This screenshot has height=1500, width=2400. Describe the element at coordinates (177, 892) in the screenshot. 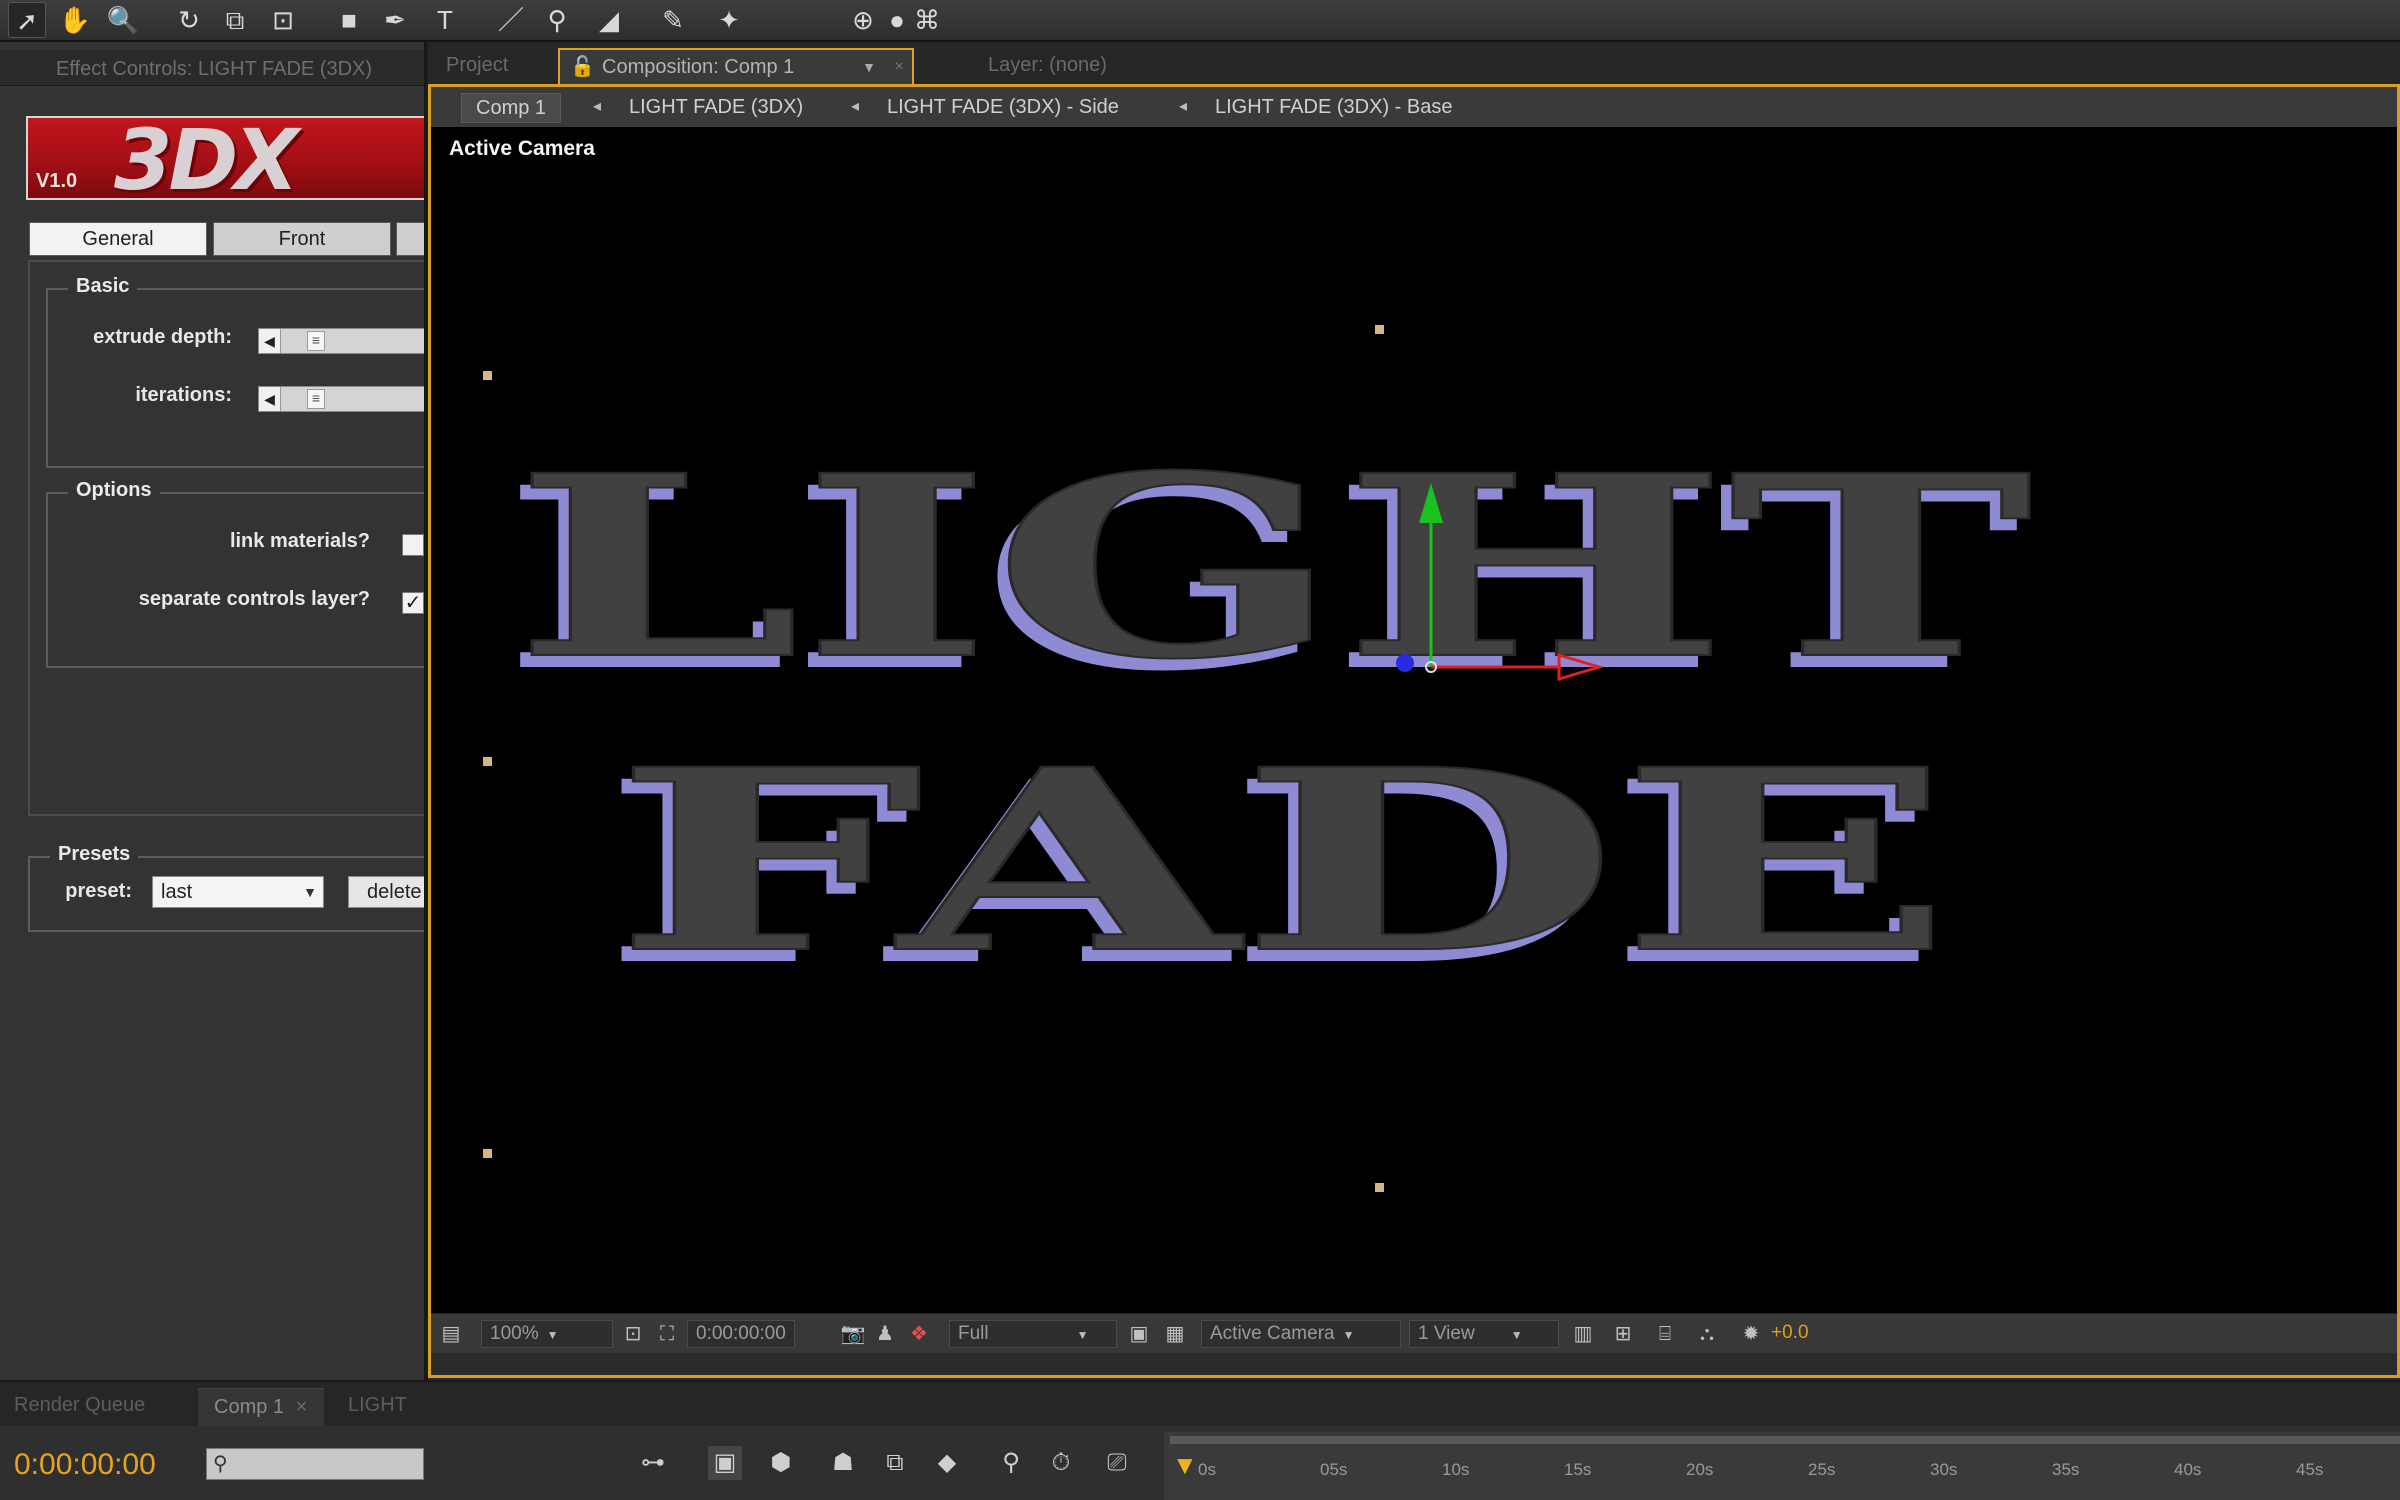

I see `preset-value: last` at that location.